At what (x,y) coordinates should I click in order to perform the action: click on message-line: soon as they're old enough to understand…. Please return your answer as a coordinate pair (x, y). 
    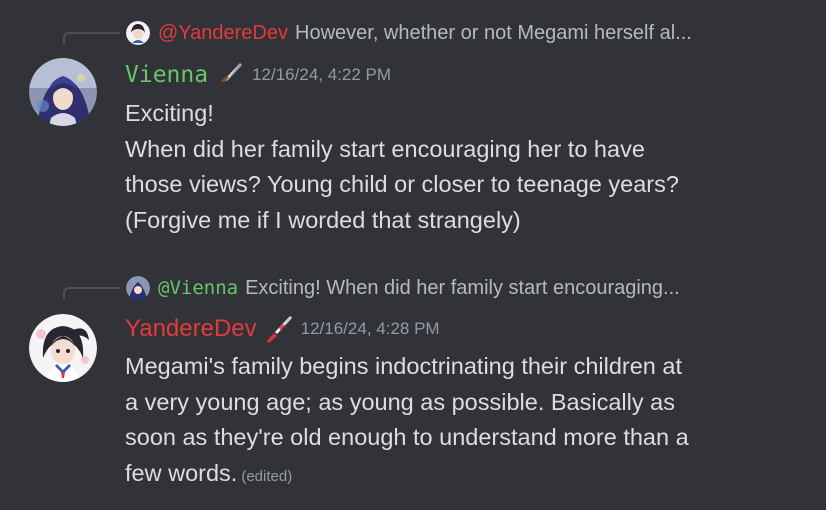
    Looking at the image, I should click on (407, 437).